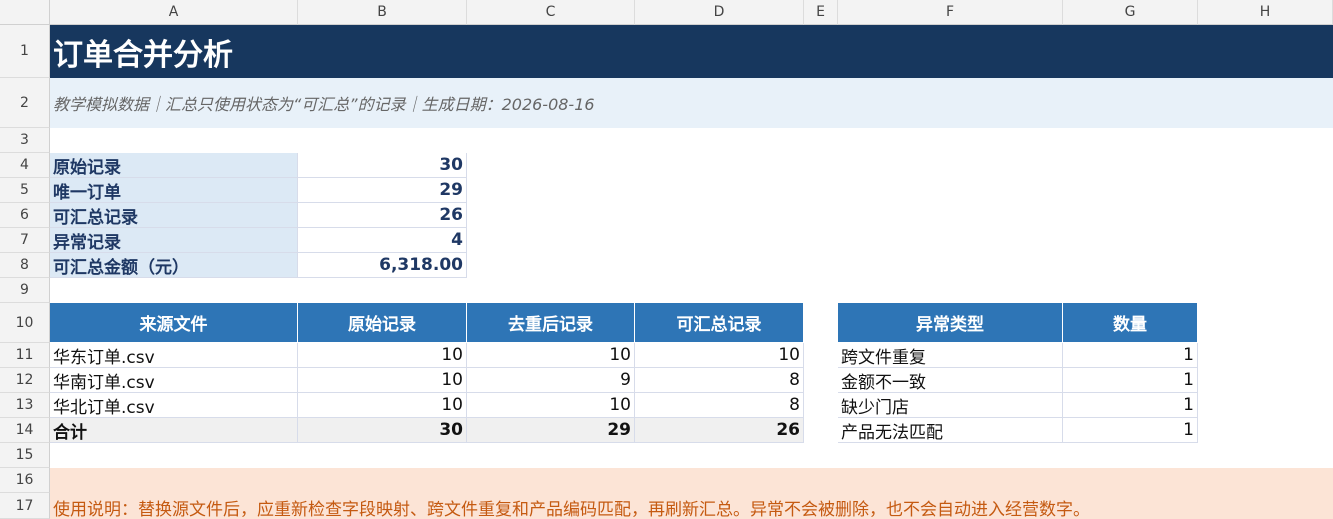 Image resolution: width=1333 pixels, height=519 pixels. I want to click on row-header-15: 15, so click(25, 455).